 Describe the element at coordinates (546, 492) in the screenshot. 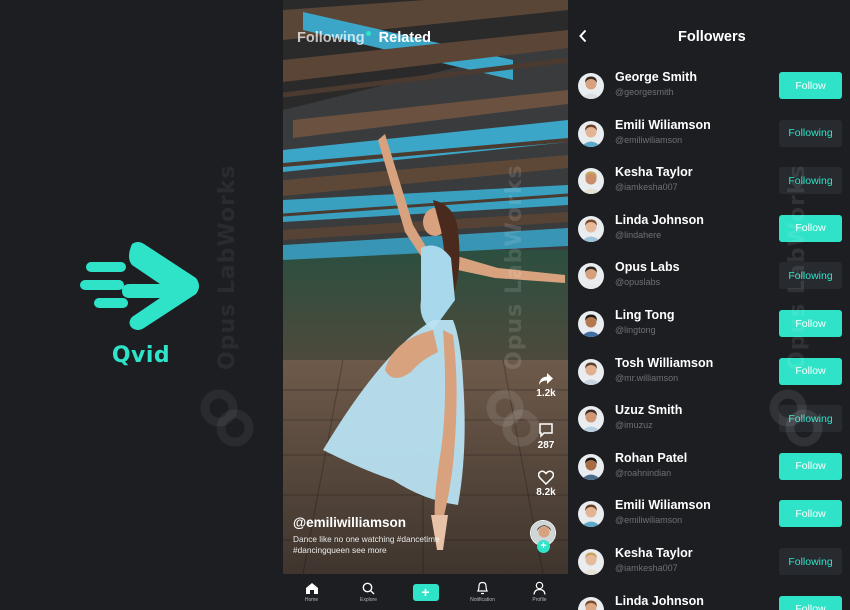

I see `like-count: 8.2k` at that location.